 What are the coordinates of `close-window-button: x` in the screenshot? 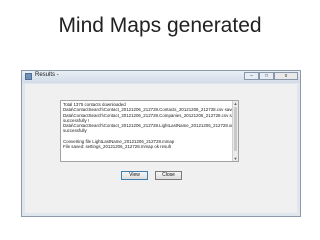 It's located at (286, 76).